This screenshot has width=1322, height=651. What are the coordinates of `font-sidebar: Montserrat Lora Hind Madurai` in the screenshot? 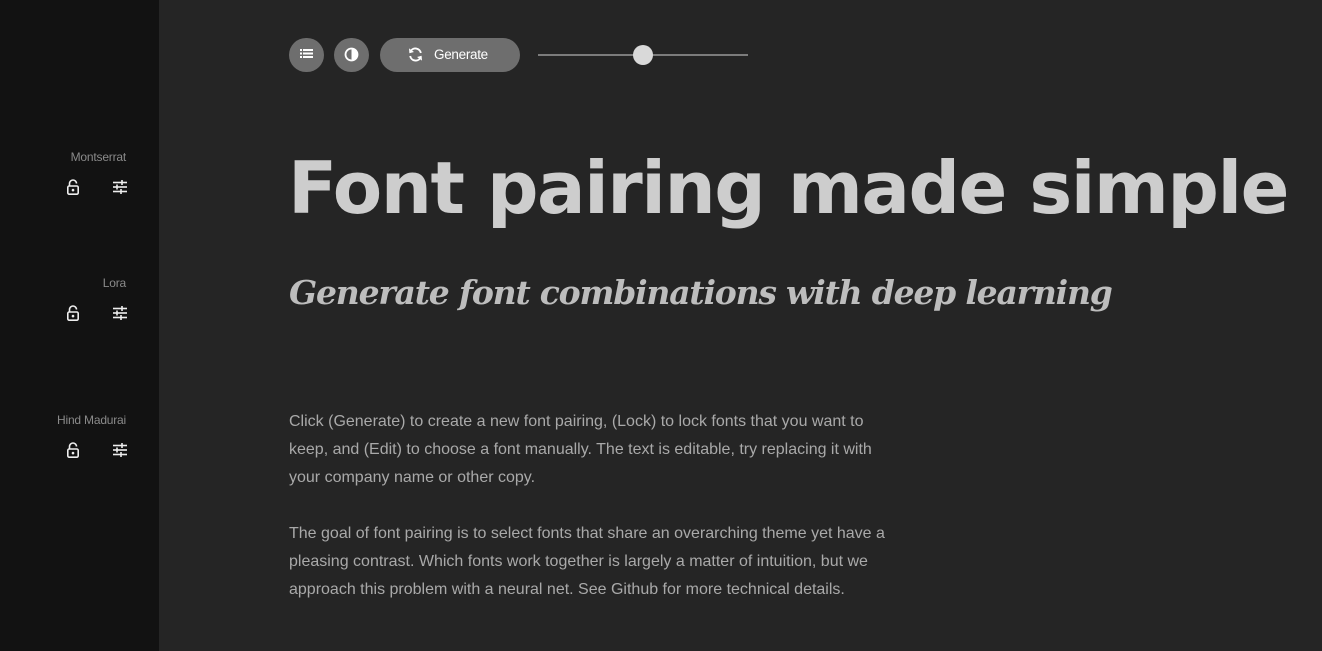 It's located at (79, 325).